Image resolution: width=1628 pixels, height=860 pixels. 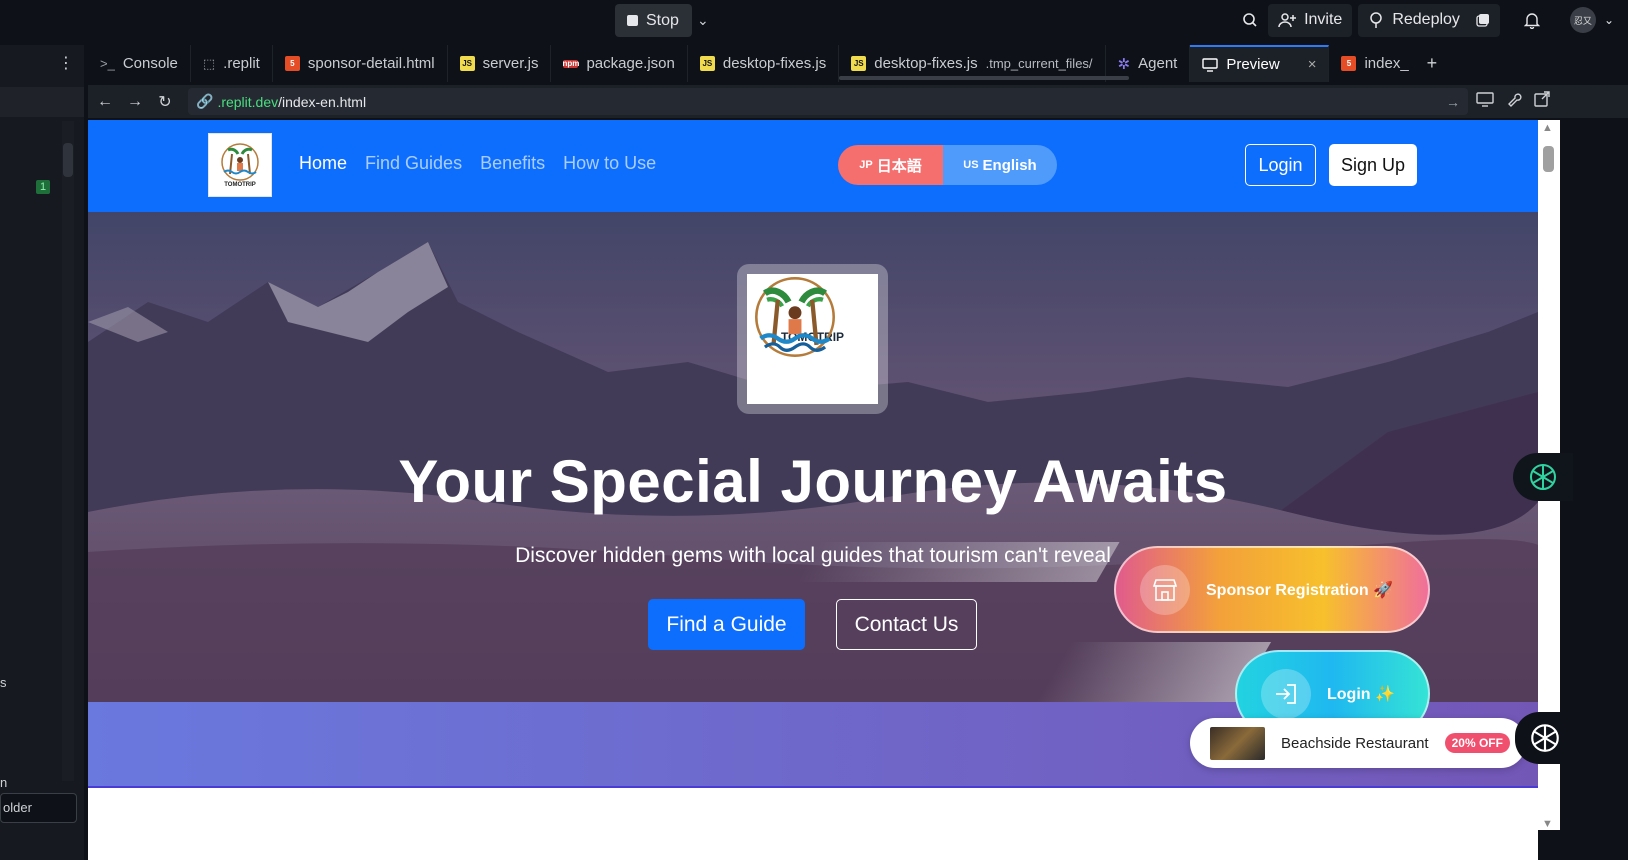 What do you see at coordinates (209, 63) in the screenshot?
I see `replit-file-icon: ⬚` at bounding box center [209, 63].